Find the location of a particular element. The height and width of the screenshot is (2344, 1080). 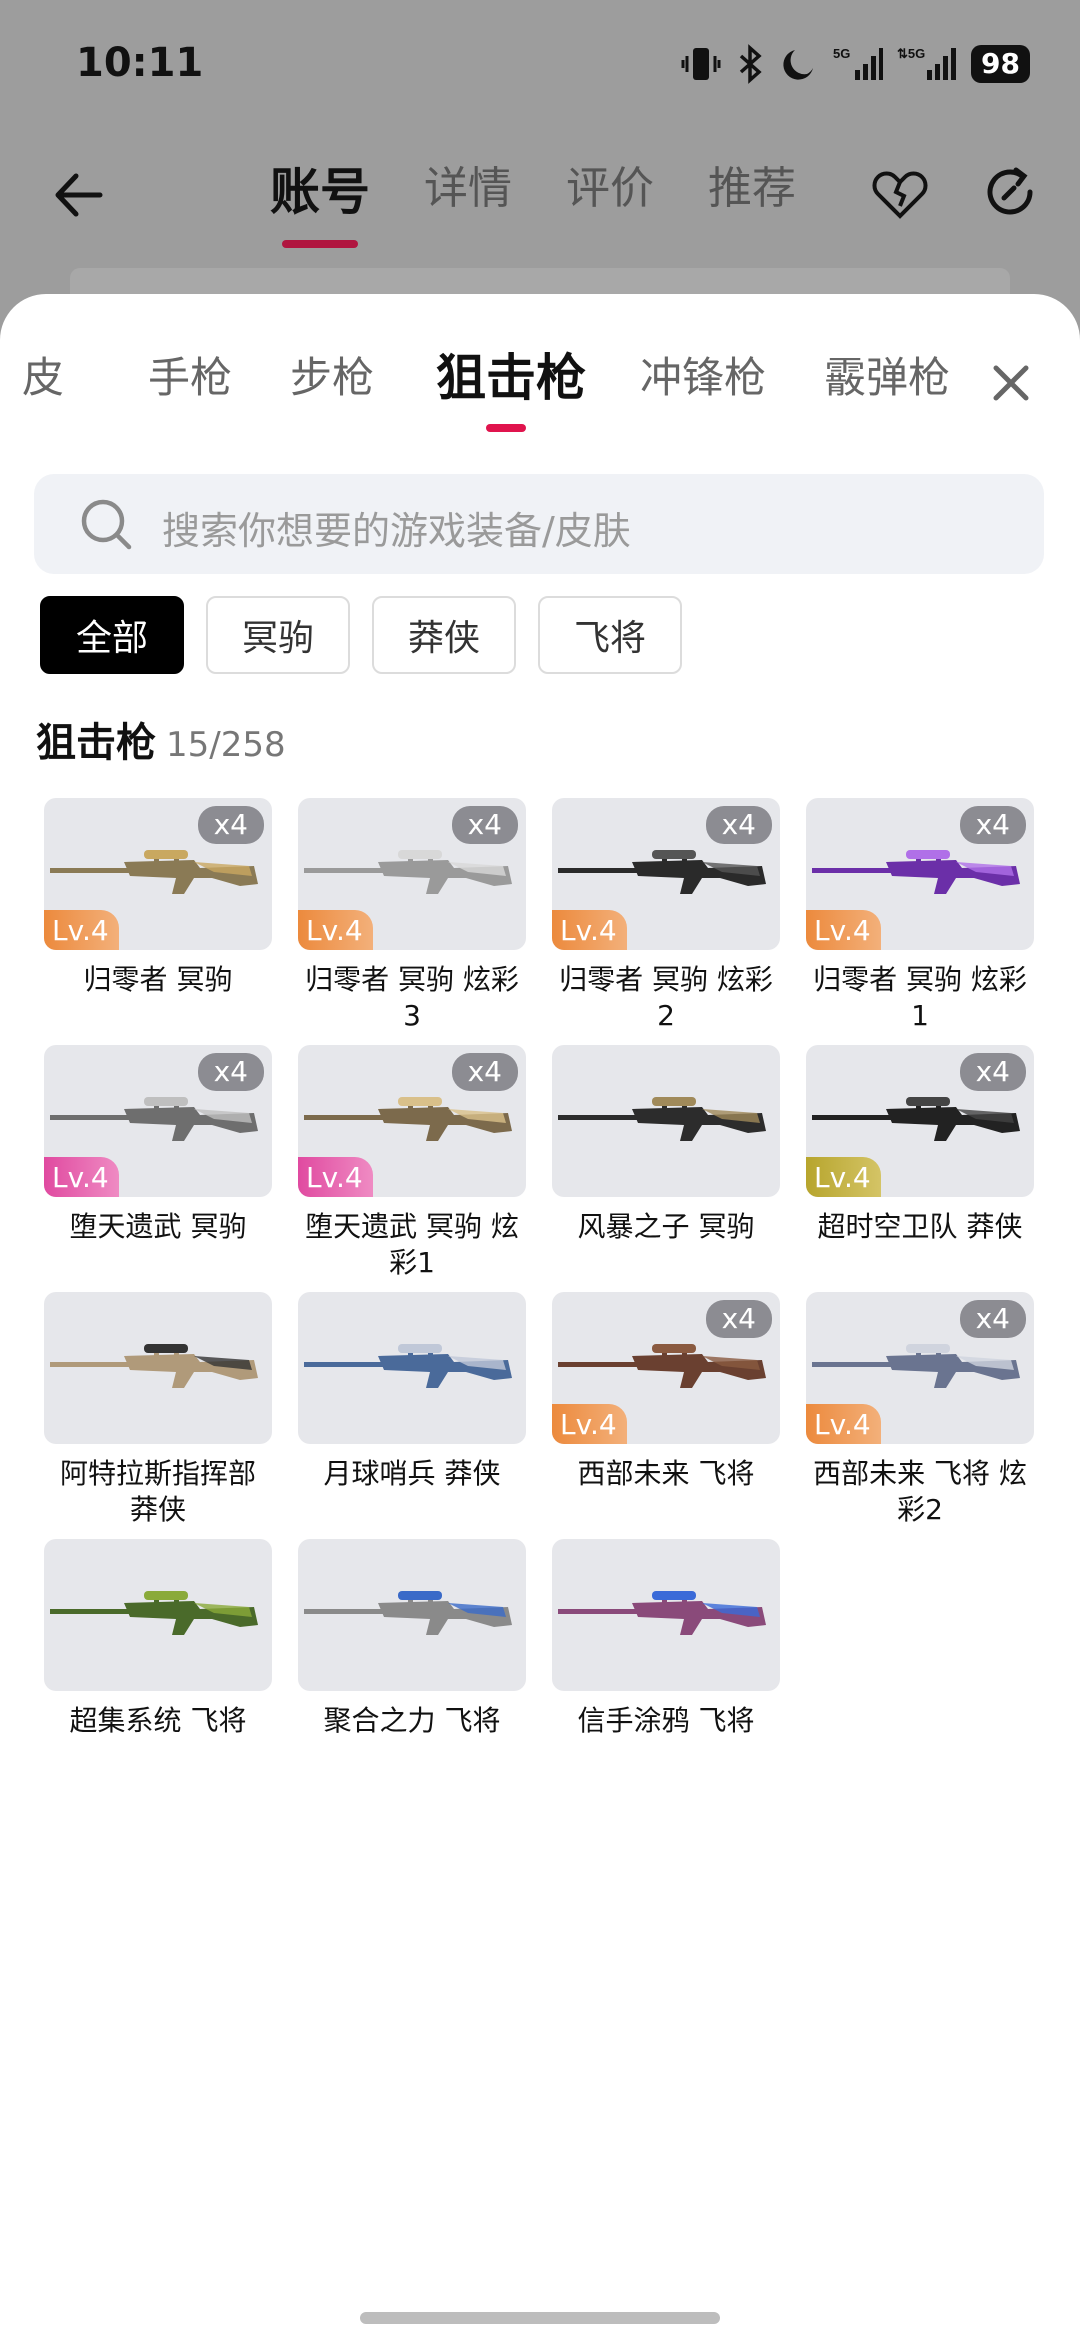

broken-heart-icon is located at coordinates (900, 194).